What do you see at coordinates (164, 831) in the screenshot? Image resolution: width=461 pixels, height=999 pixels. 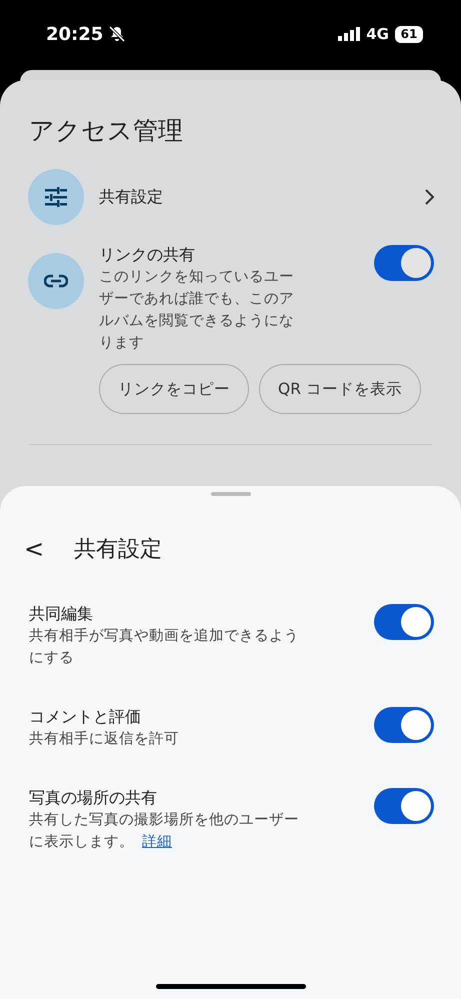 I see `setting-description: 共有した写真の撮影場所を他のユーザーに表示します。 詳細` at bounding box center [164, 831].